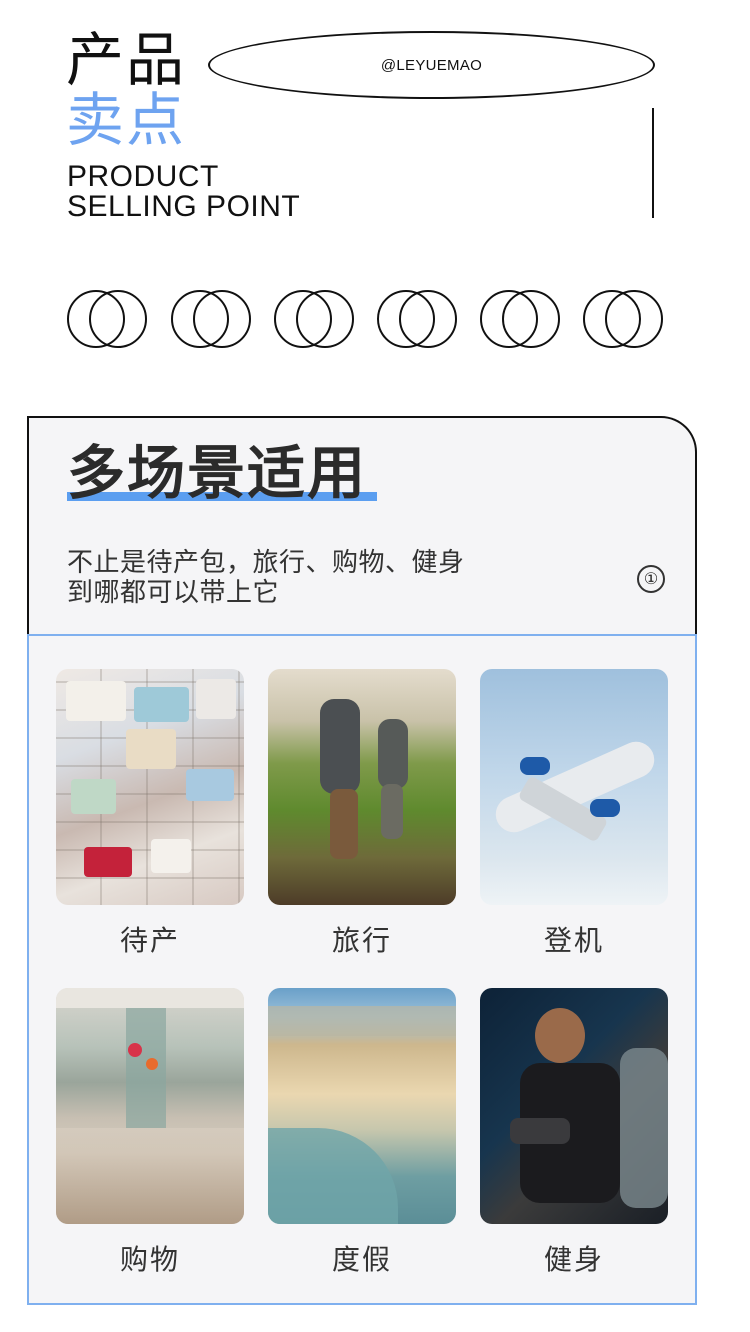 Image resolution: width=750 pixels, height=1332 pixels. Describe the element at coordinates (367, 320) in the screenshot. I see `ring-decorations` at that location.